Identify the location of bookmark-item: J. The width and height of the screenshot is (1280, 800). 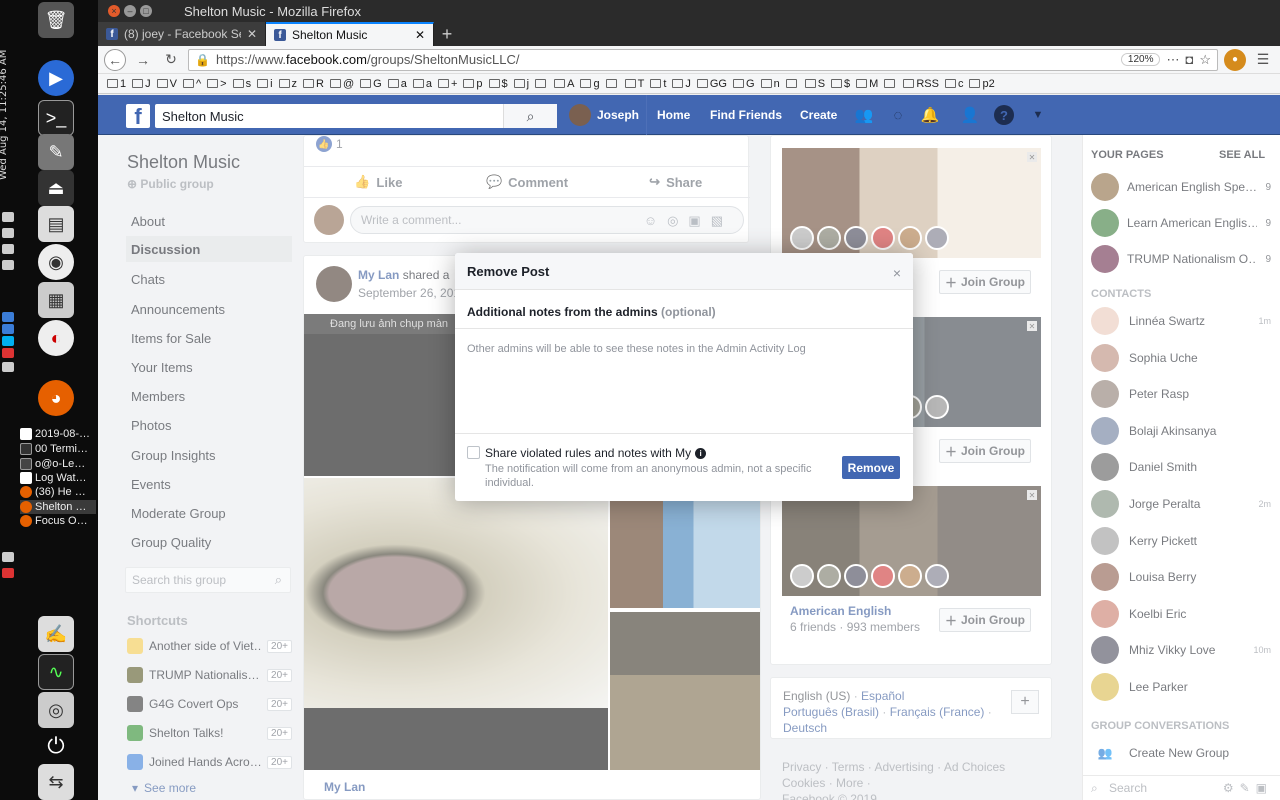
(141, 84).